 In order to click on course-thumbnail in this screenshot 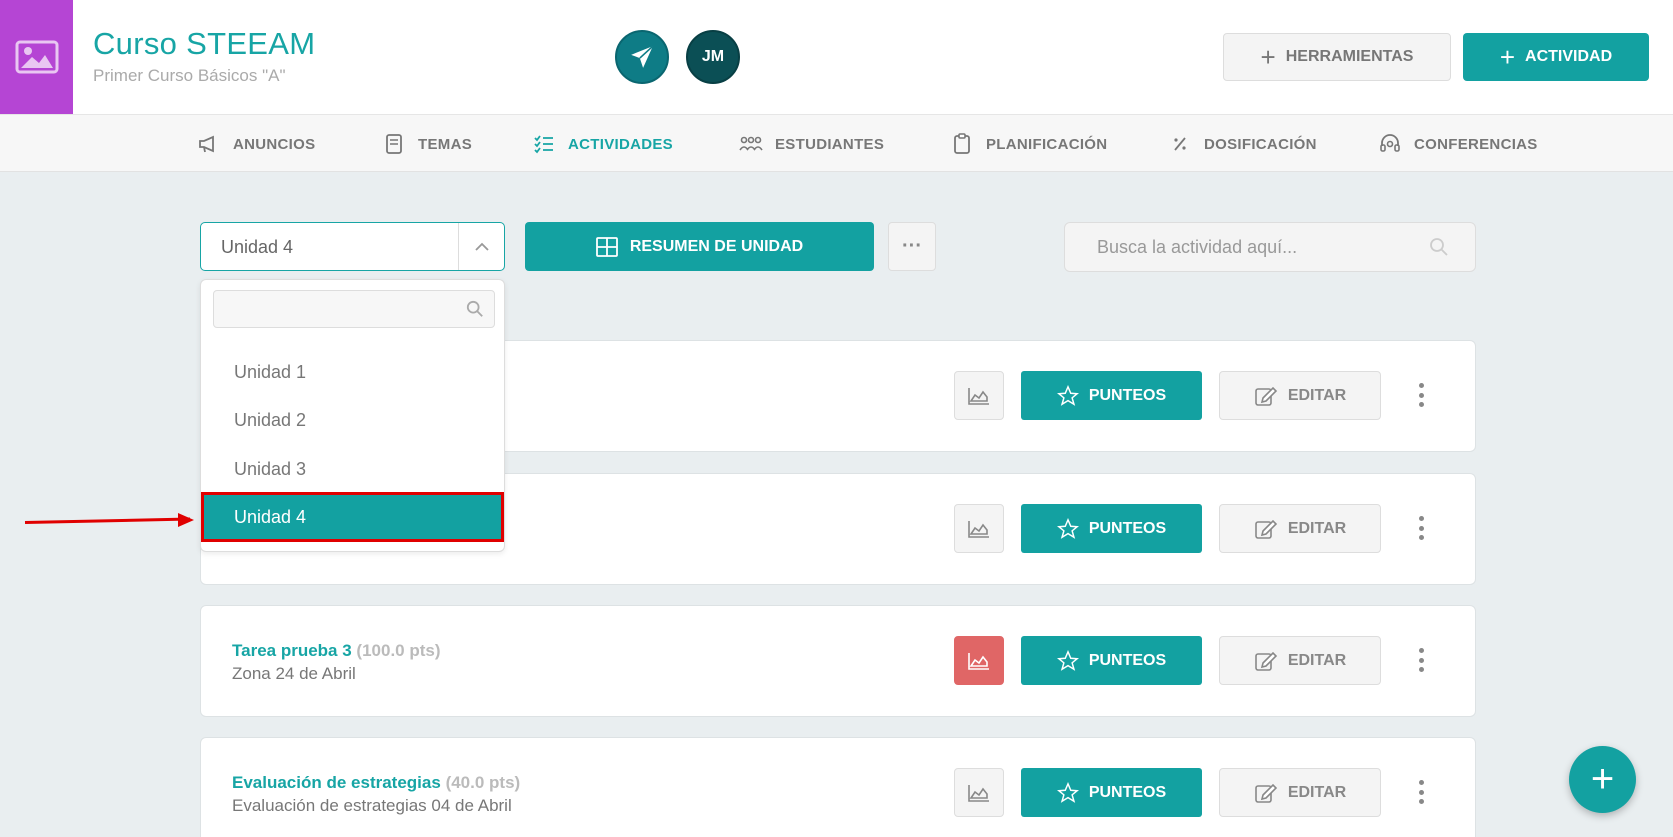, I will do `click(36, 57)`.